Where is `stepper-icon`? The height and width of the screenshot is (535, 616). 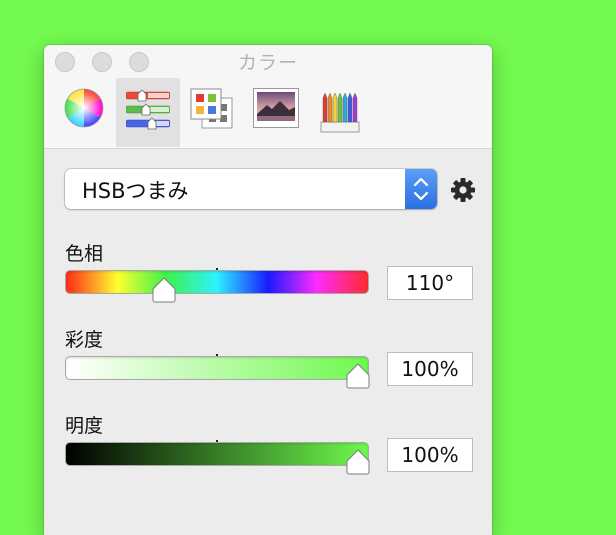
stepper-icon is located at coordinates (421, 189).